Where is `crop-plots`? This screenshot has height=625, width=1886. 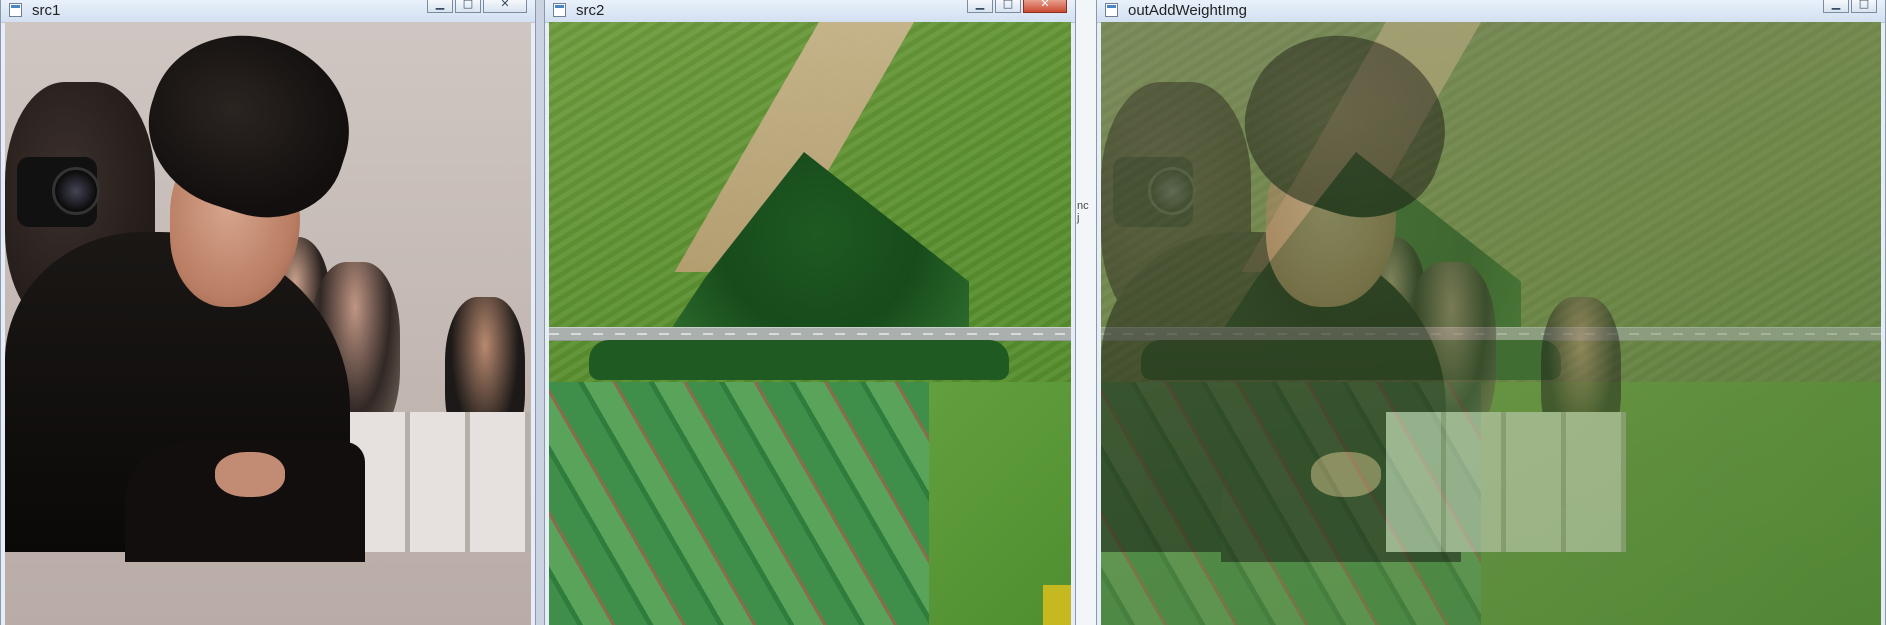 crop-plots is located at coordinates (739, 503).